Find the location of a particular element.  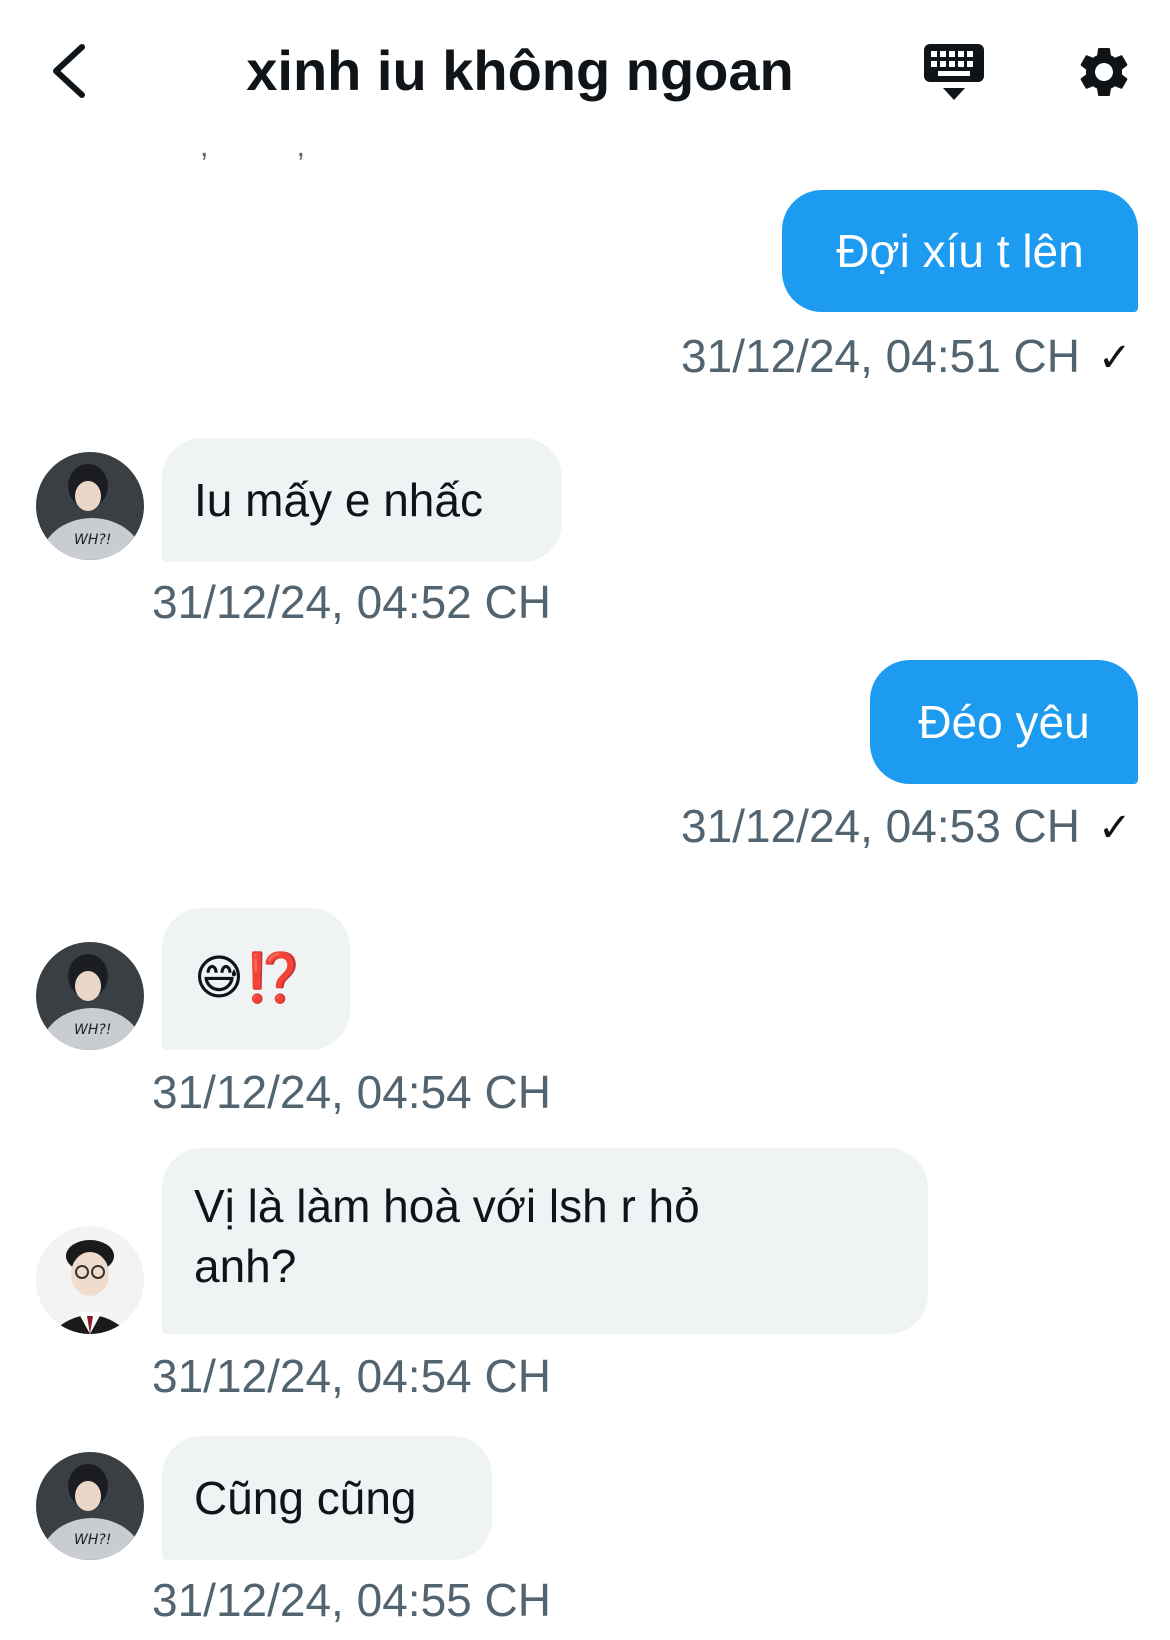

incoming-message-bubble: Iu mấy e nhấc is located at coordinates (362, 500).